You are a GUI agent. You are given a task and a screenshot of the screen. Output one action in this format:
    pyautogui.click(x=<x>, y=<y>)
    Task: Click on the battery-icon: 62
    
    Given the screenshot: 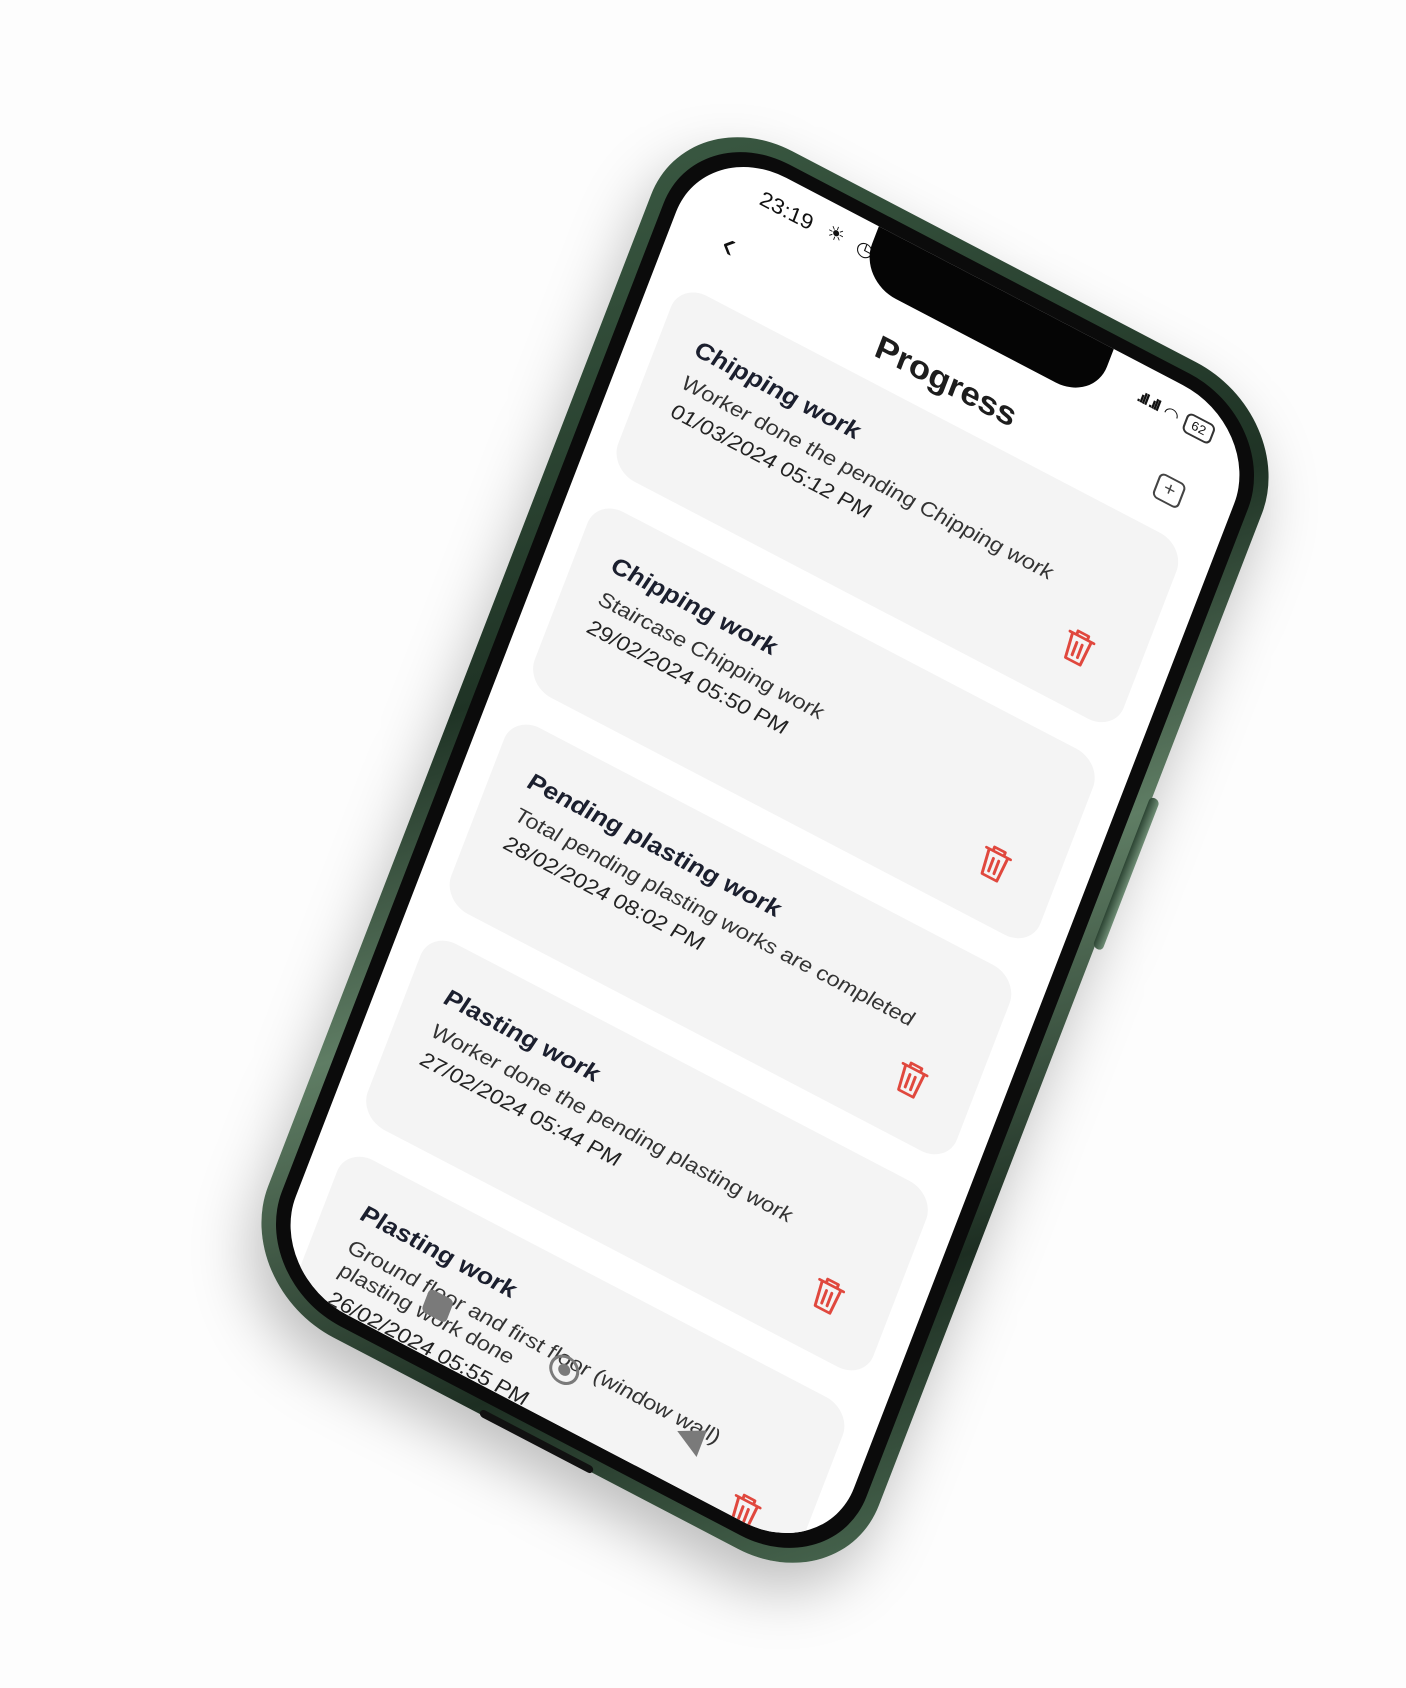 What is the action you would take?
    pyautogui.click(x=1198, y=428)
    